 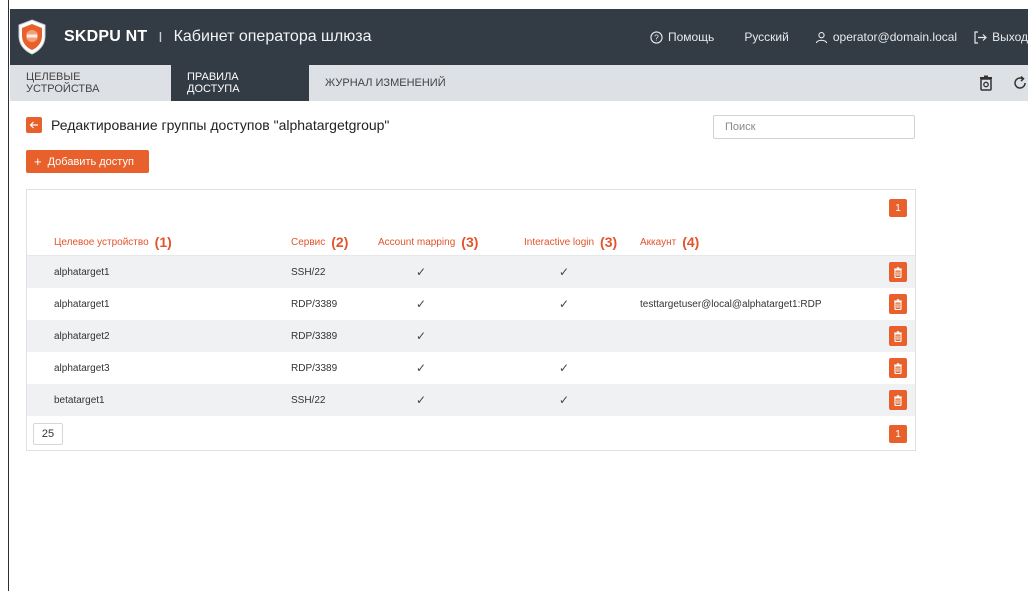 I want to click on language-selector: Русский, so click(x=766, y=37).